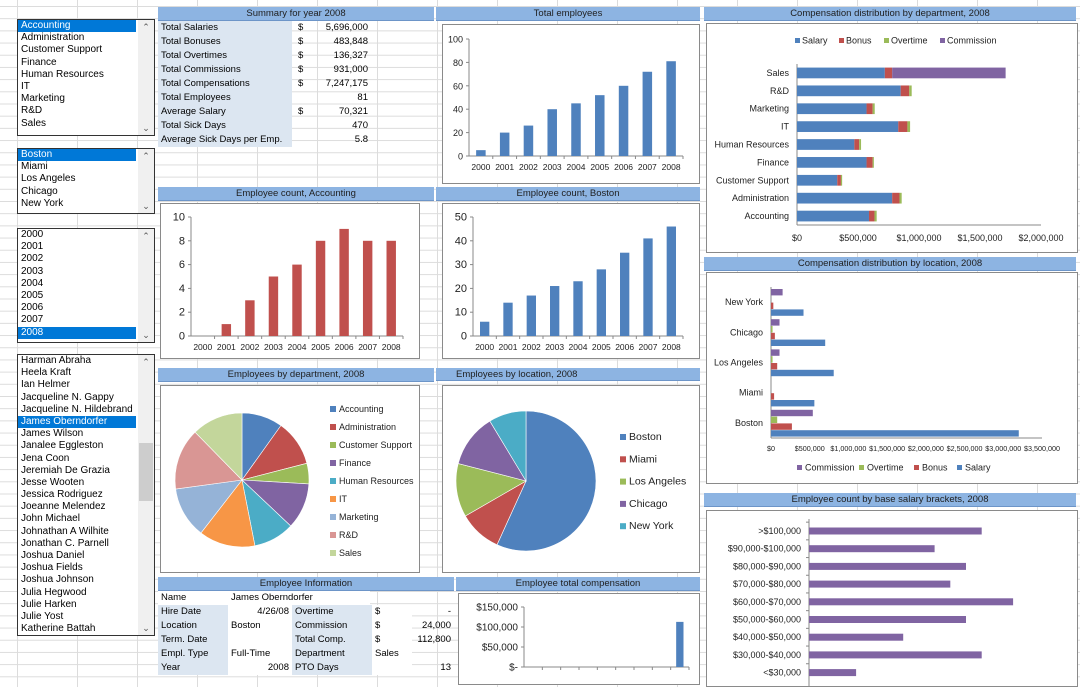 The width and height of the screenshot is (1080, 687). Describe the element at coordinates (77, 373) in the screenshot. I see `list-item: Heela Kraft` at that location.